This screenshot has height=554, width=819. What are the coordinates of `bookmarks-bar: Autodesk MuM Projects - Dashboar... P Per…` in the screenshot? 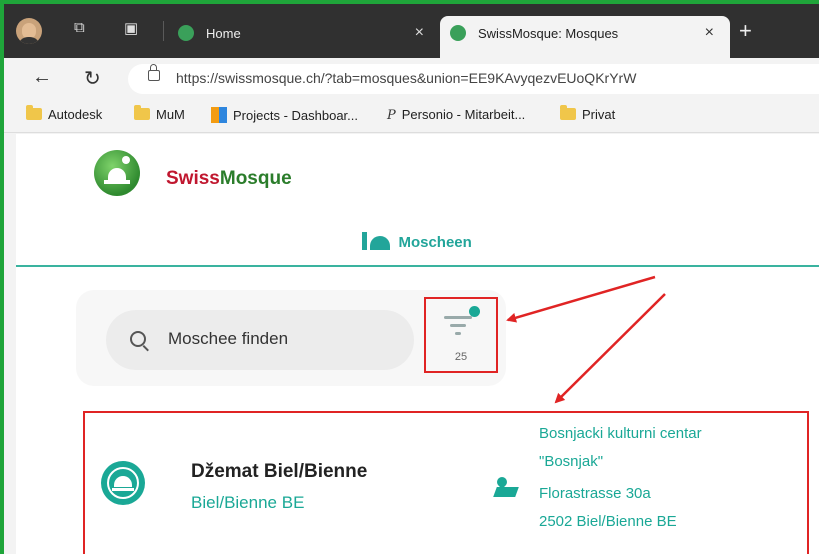 It's located at (411, 115).